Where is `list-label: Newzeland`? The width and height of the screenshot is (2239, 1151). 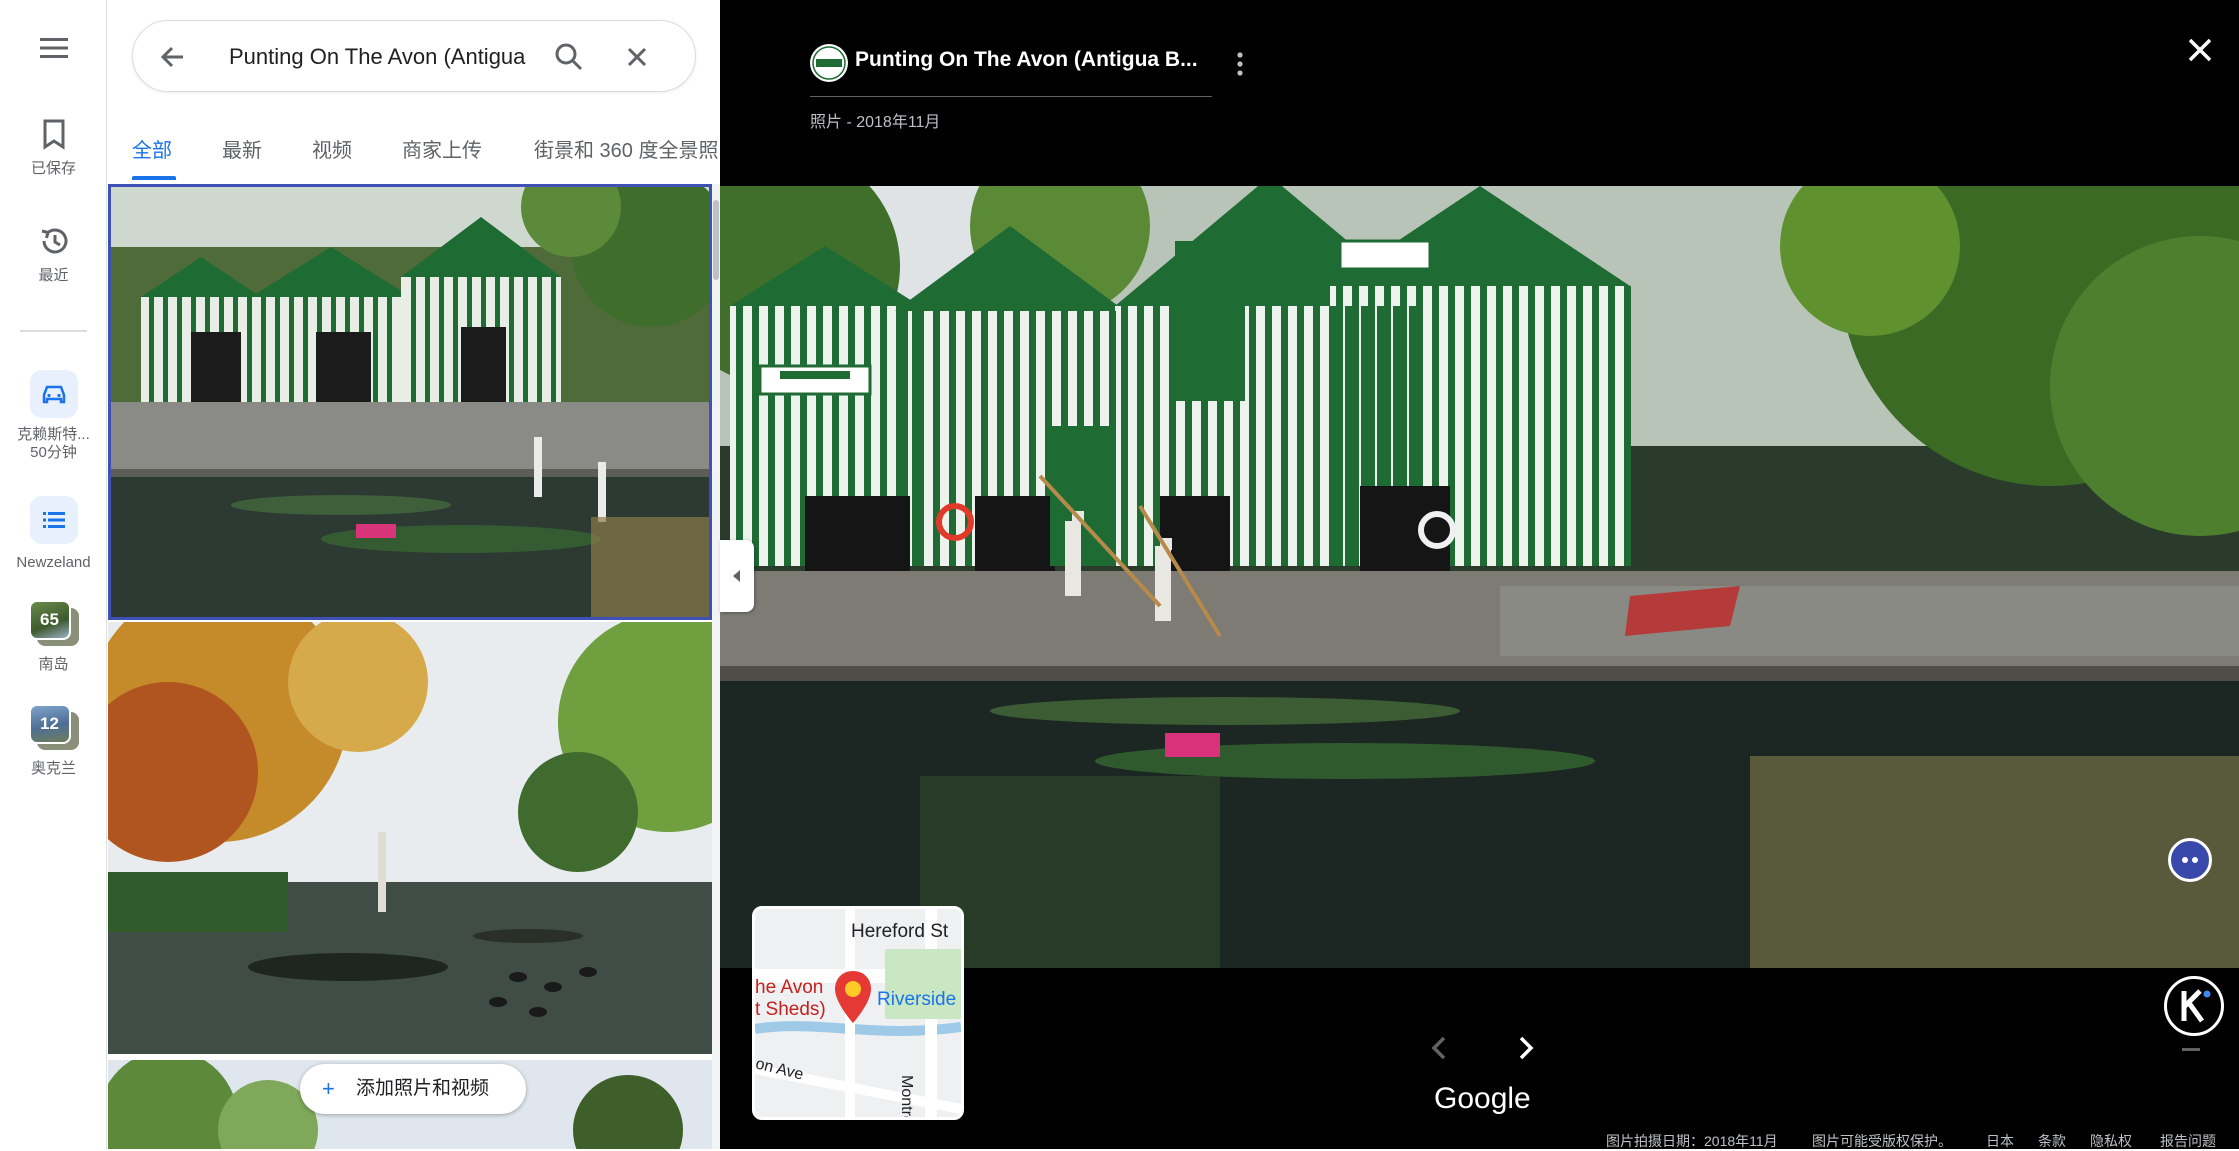
list-label: Newzeland is located at coordinates (53, 562).